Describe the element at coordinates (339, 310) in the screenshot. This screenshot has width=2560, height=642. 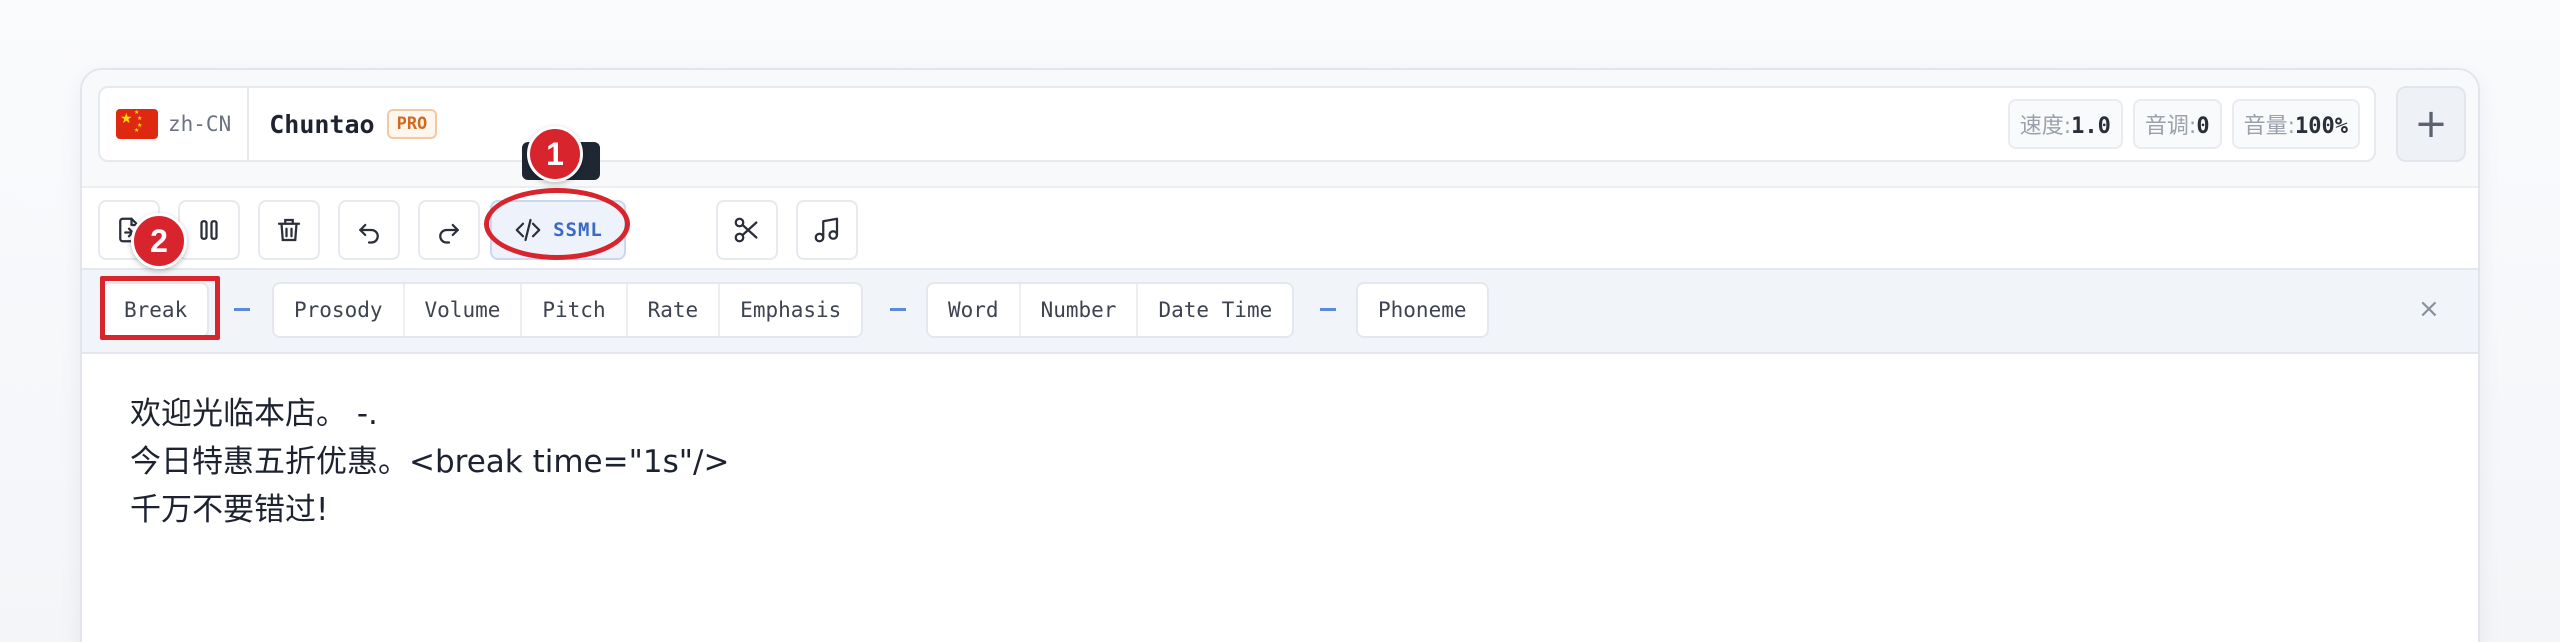
I see `tag-prosody: Prosody` at that location.